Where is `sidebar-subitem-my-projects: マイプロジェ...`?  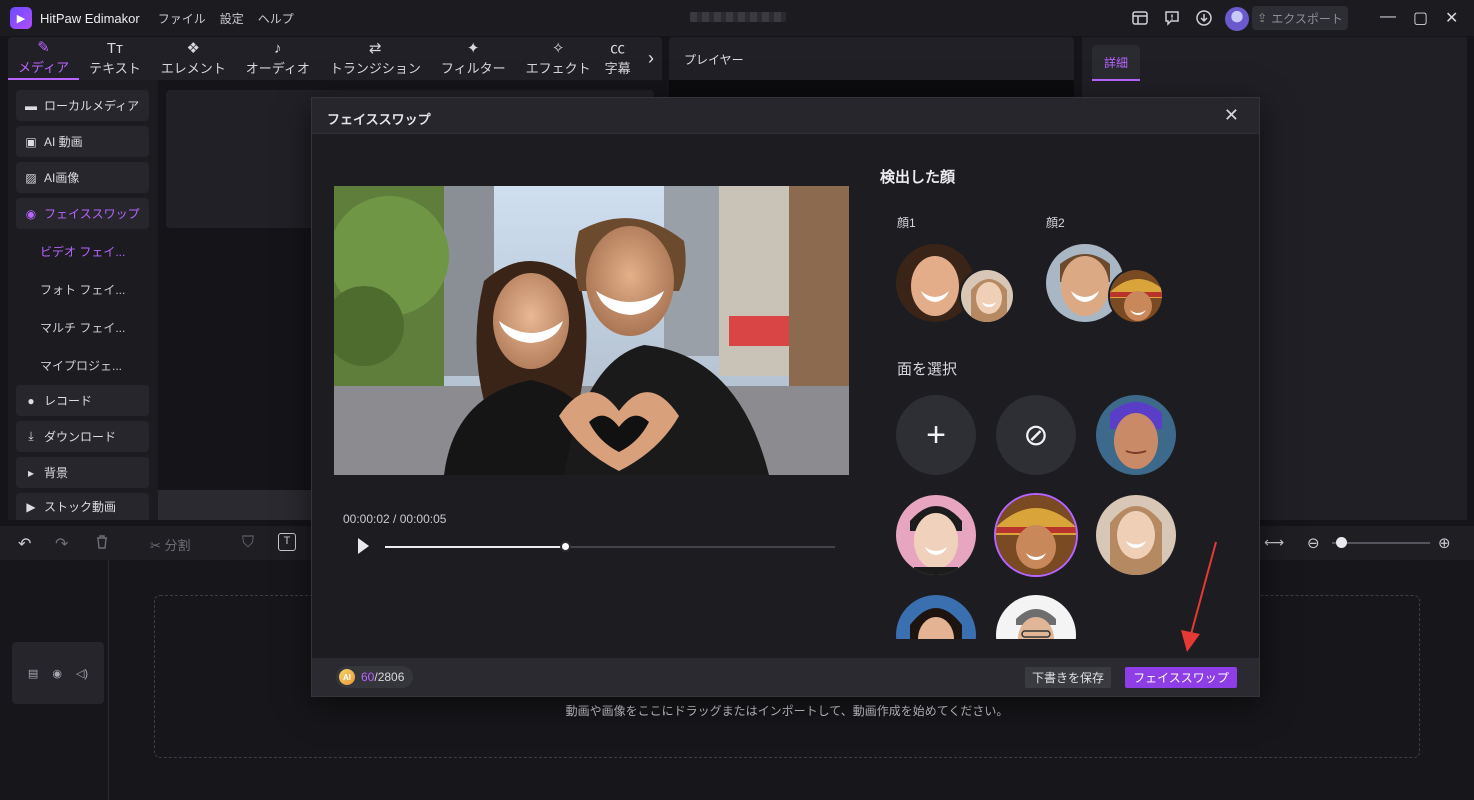 sidebar-subitem-my-projects: マイプロジェ... is located at coordinates (81, 365).